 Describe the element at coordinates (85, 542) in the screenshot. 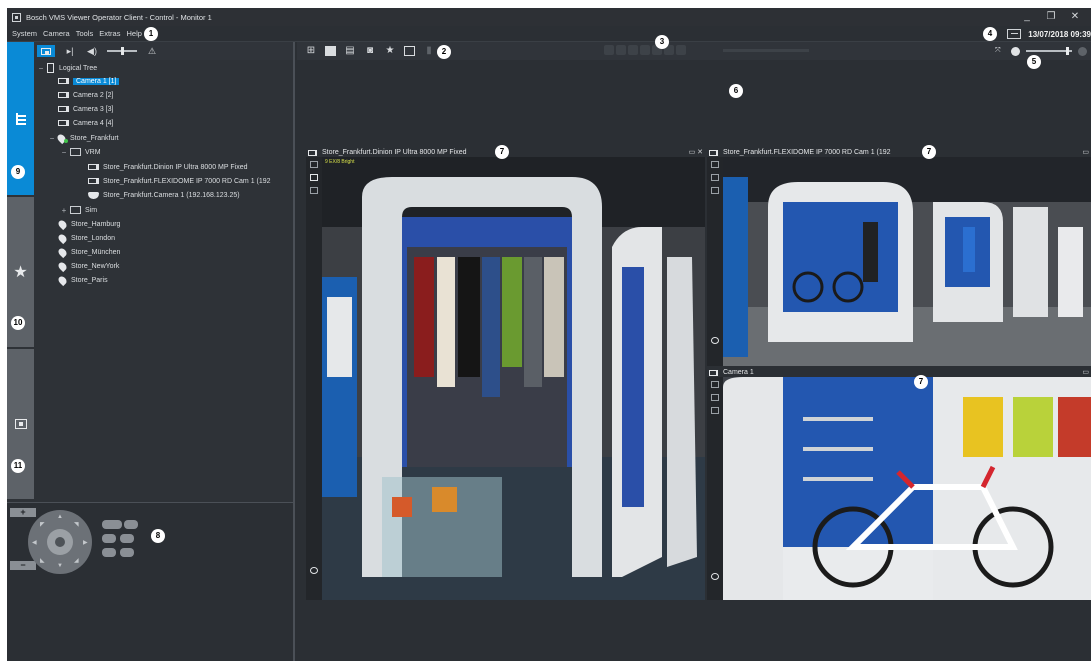

I see `arrow-right-icon: ▶` at that location.